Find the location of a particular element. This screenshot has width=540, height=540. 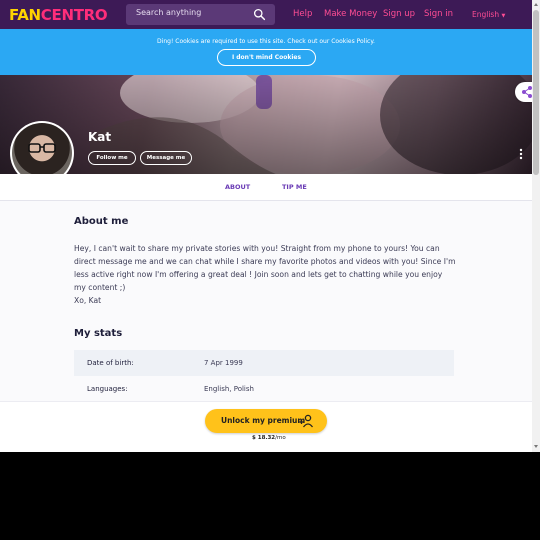

nav-make-money-link: Make Money is located at coordinates (350, 14).